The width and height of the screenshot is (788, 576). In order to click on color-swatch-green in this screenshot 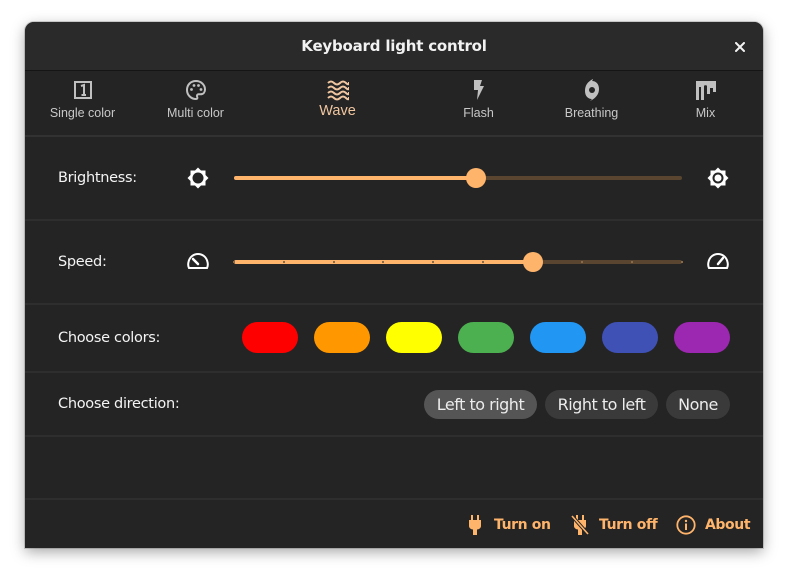, I will do `click(486, 337)`.